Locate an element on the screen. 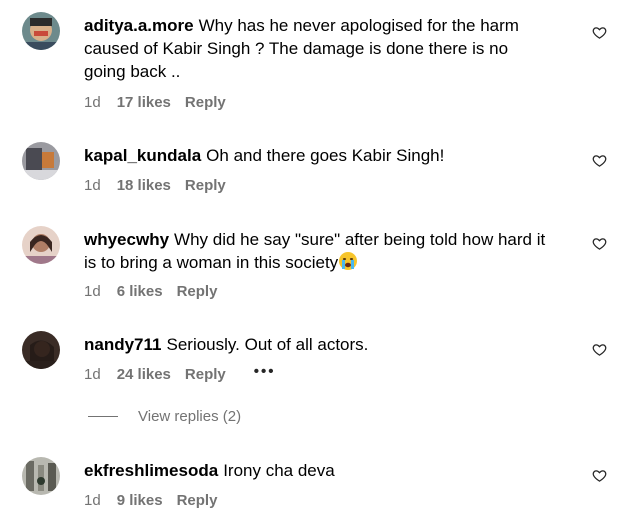 Image resolution: width=622 pixels, height=517 pixels. comment-likes: 6 likes is located at coordinates (140, 291).